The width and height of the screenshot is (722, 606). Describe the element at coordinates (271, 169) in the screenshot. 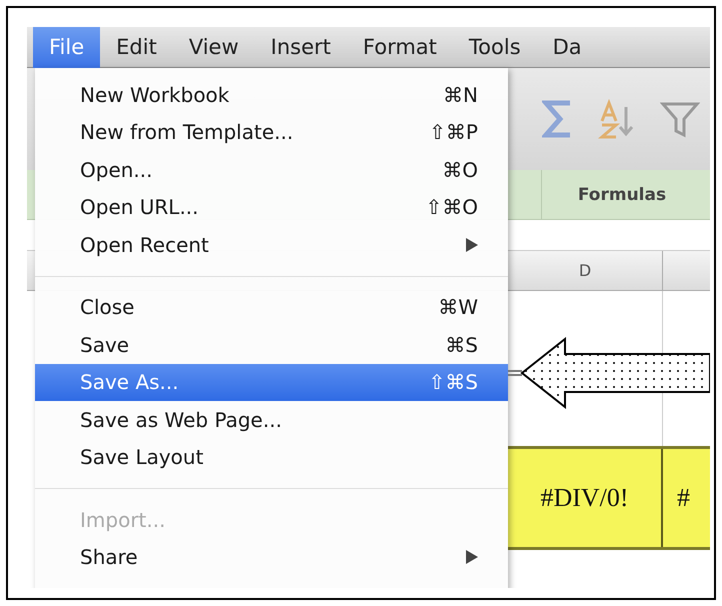

I see `menu-item: Open... ⌘O` at that location.